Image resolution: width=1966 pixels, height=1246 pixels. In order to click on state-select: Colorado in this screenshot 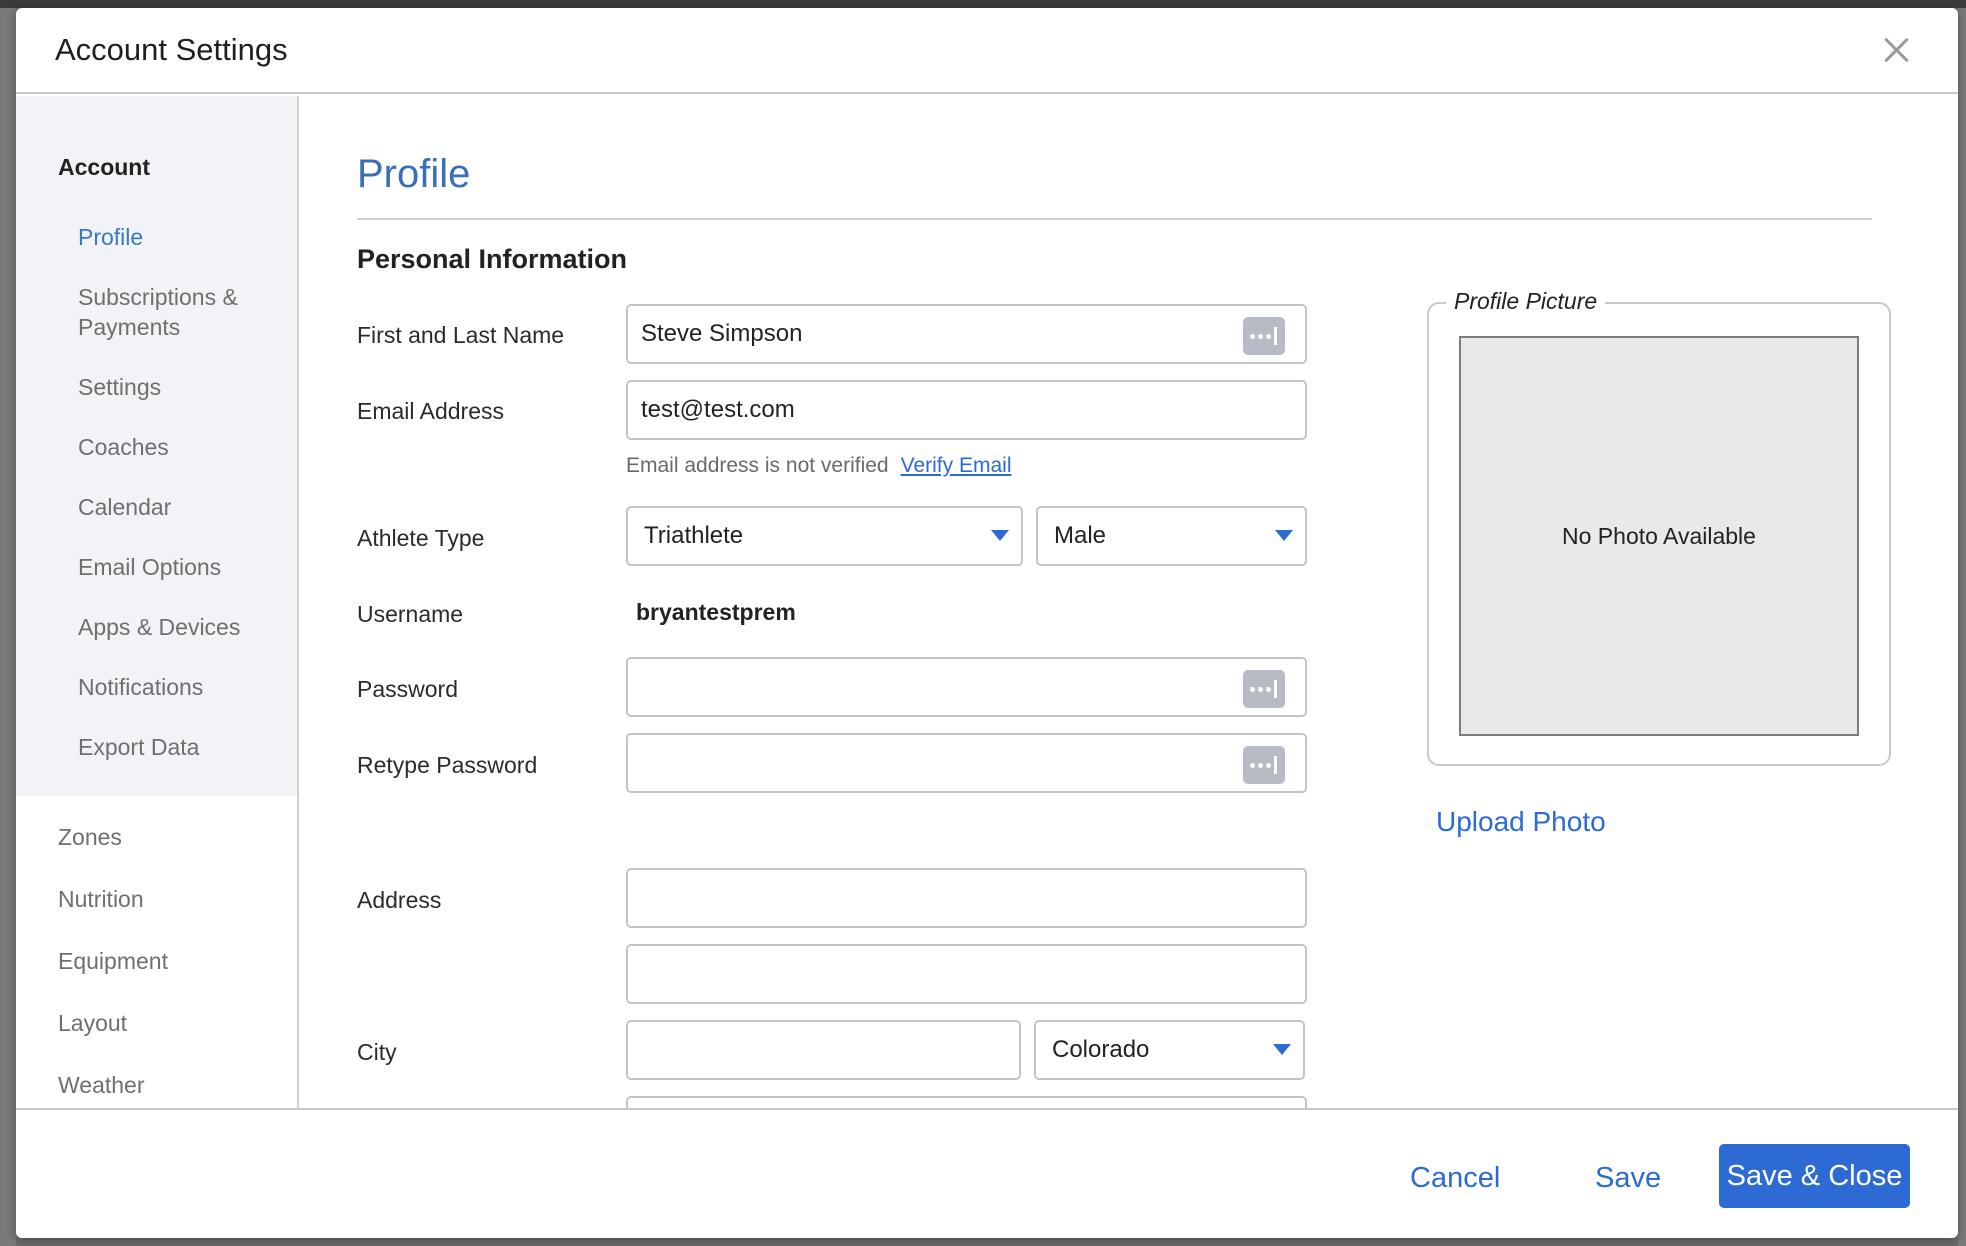, I will do `click(1169, 1050)`.